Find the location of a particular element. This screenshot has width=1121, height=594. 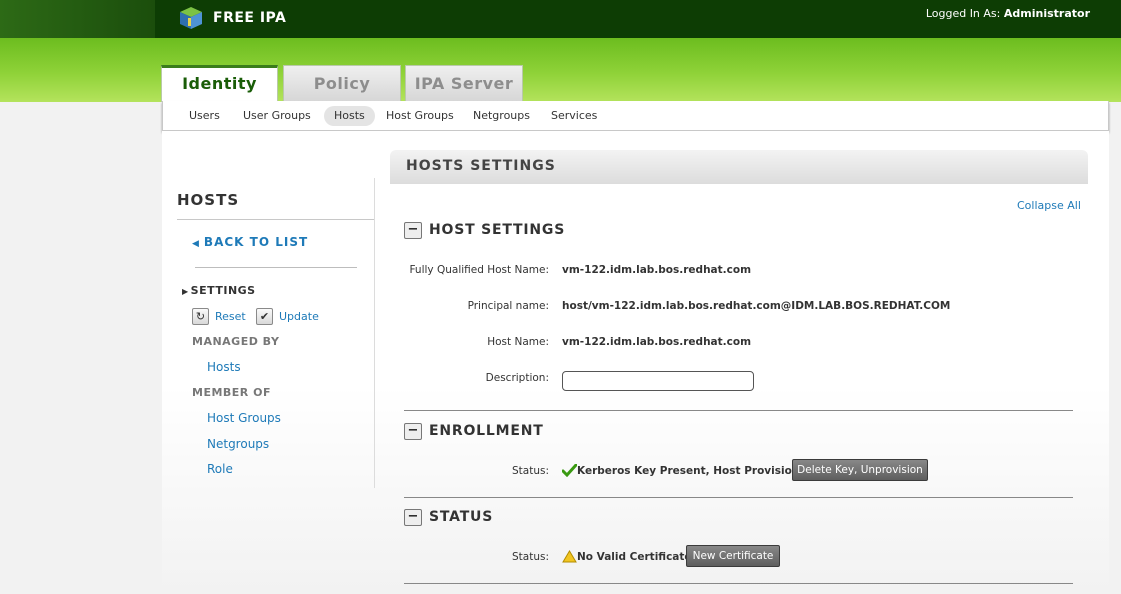

subnav-host-groups: Host Groups is located at coordinates (420, 116).